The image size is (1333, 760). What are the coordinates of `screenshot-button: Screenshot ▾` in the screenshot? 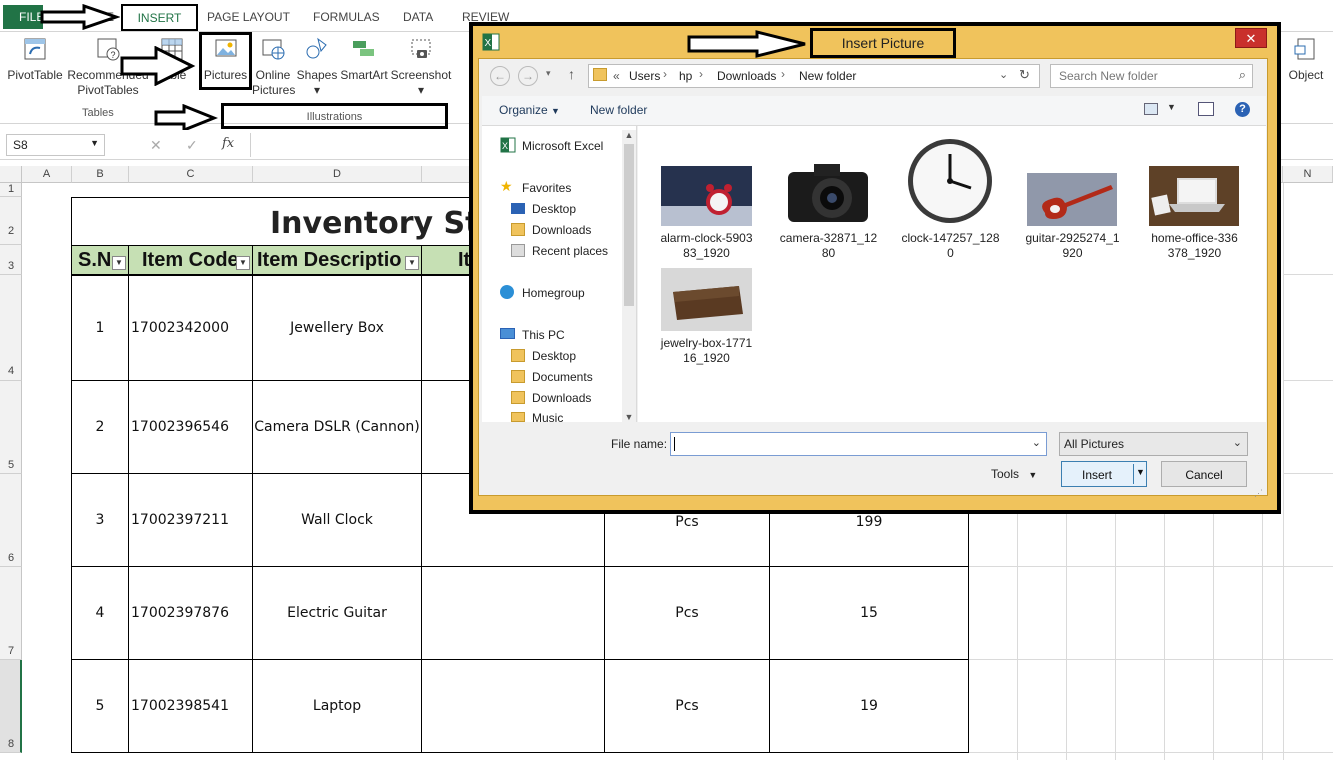 It's located at (421, 67).